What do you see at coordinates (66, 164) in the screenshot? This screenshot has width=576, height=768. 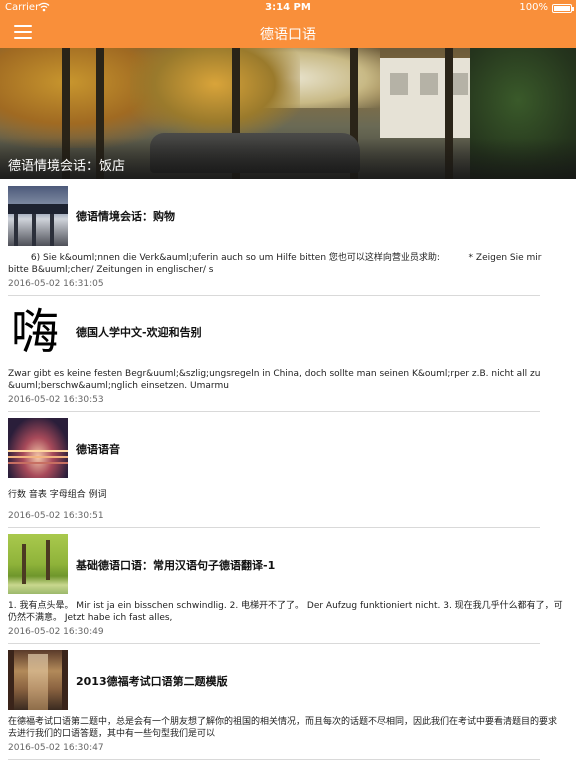 I see `banner-title: 德语情境会话：饭店` at bounding box center [66, 164].